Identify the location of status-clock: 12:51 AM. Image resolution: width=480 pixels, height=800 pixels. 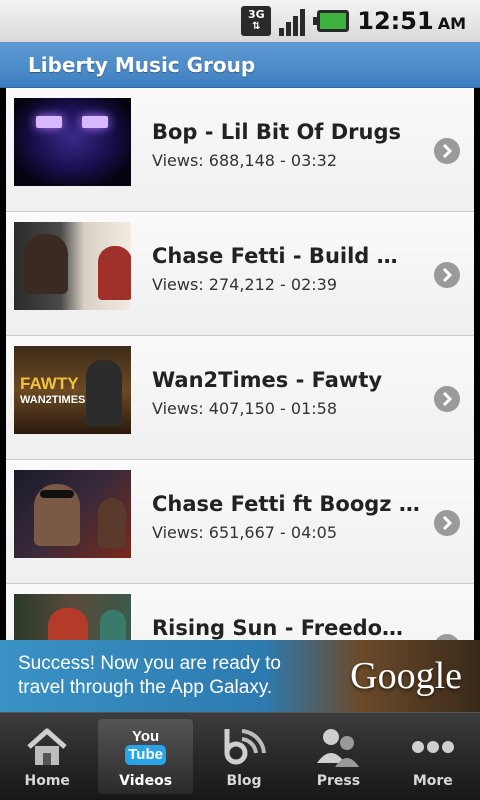
(411, 21).